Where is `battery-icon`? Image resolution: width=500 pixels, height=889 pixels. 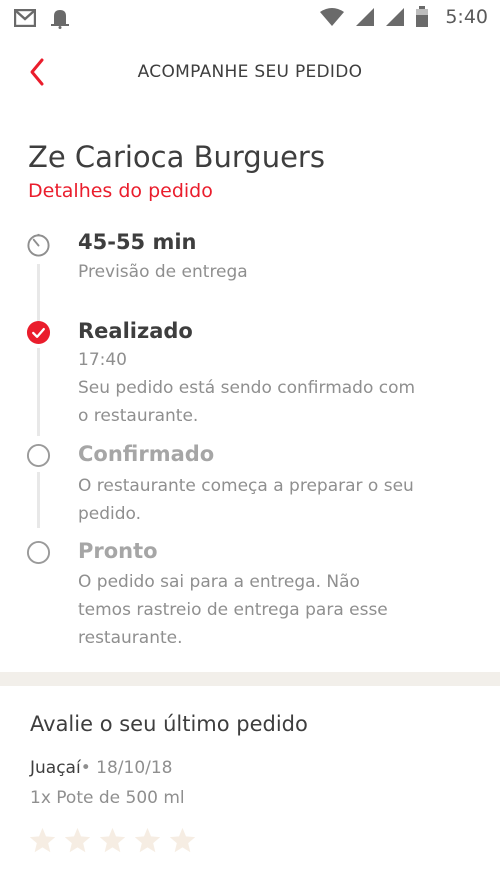
battery-icon is located at coordinates (422, 16).